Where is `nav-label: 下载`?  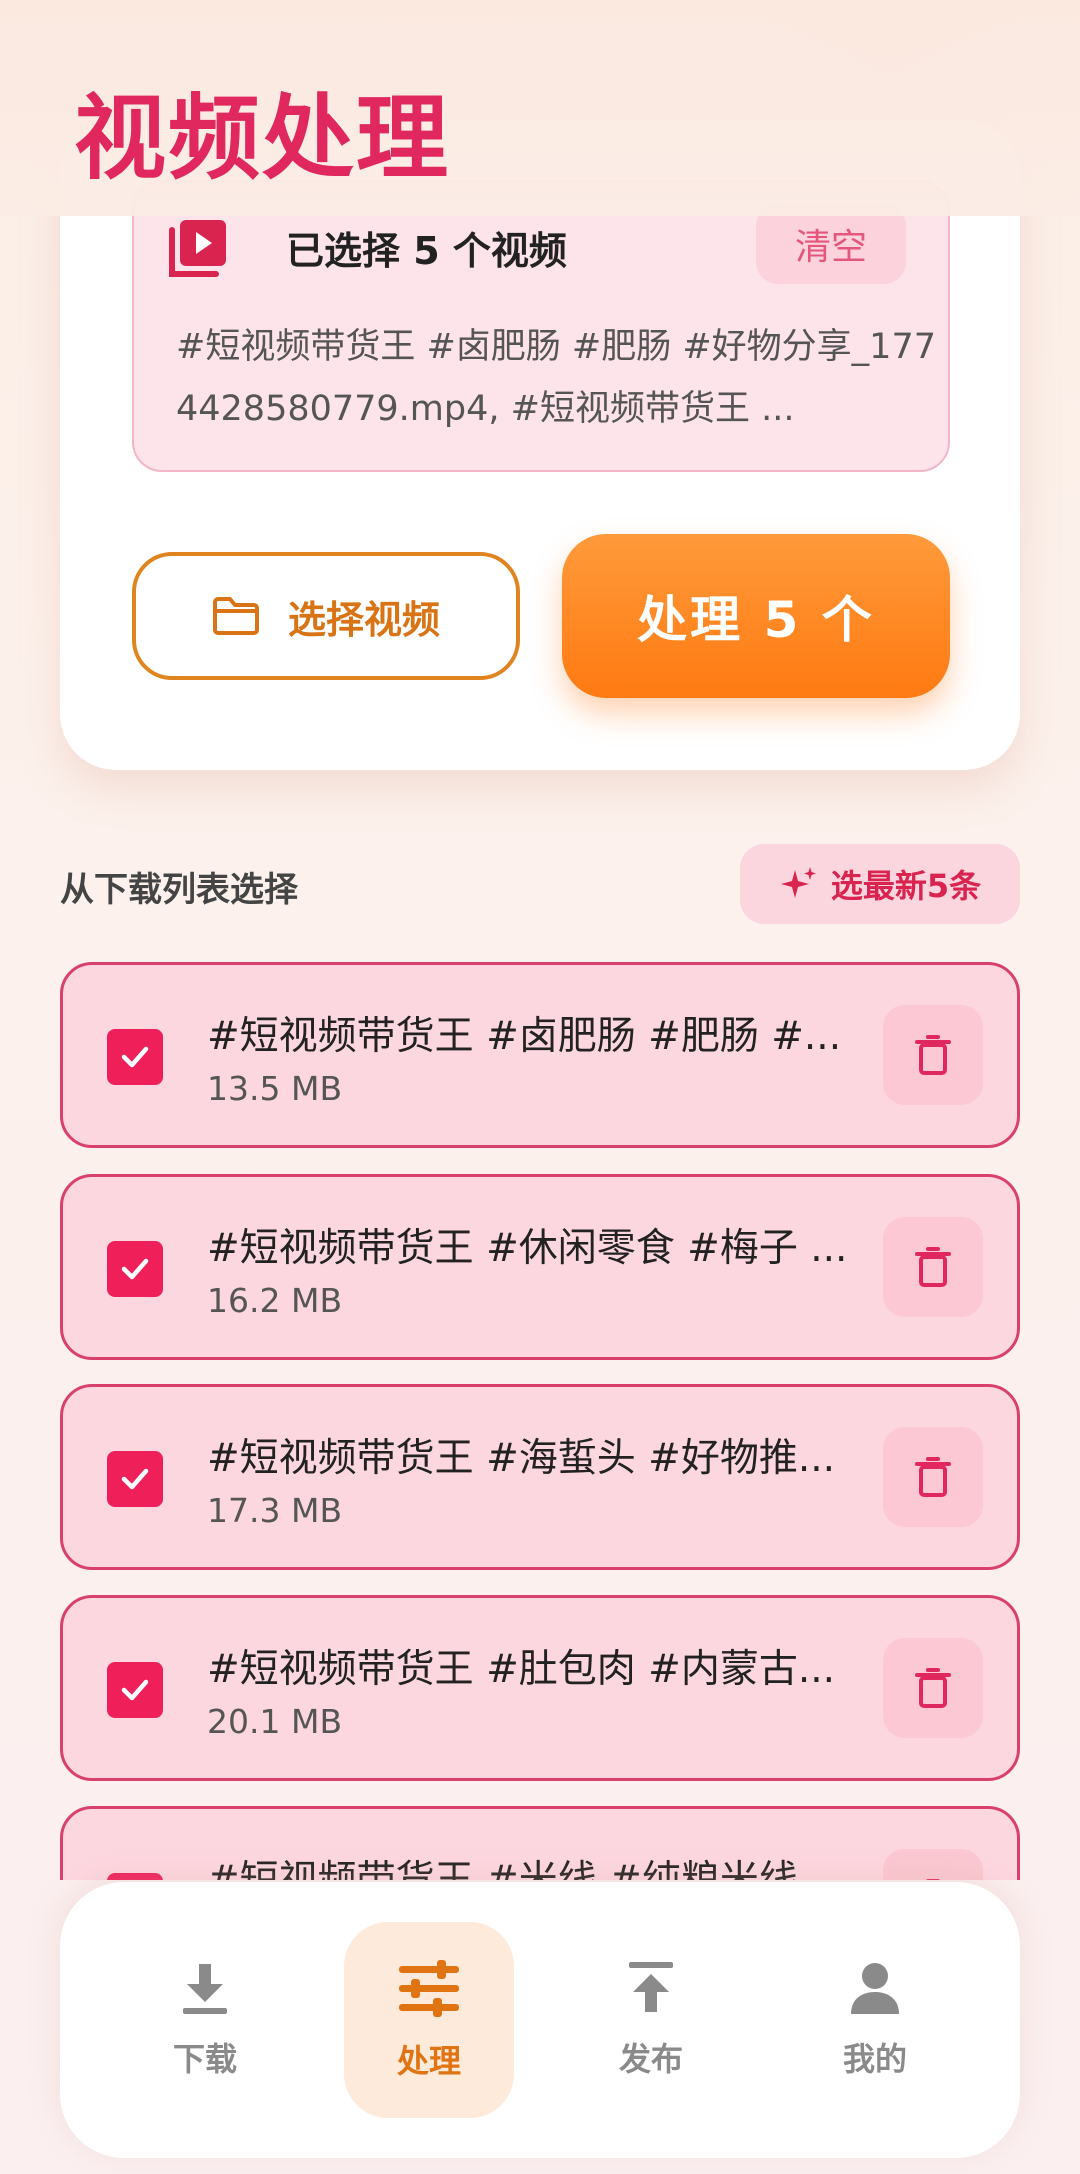 nav-label: 下载 is located at coordinates (204, 2059).